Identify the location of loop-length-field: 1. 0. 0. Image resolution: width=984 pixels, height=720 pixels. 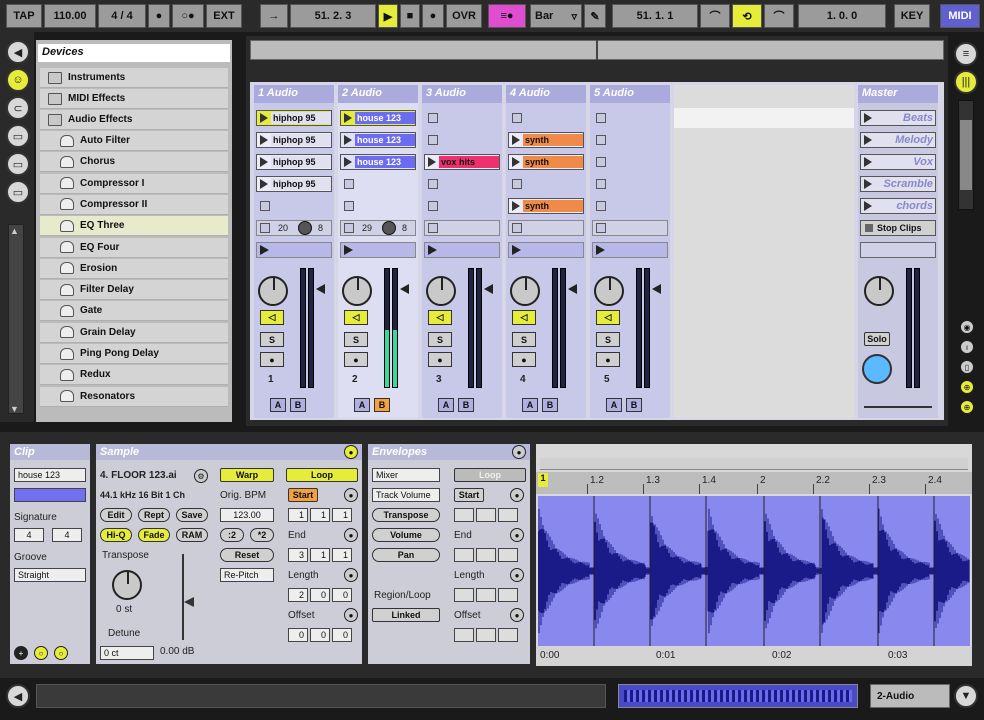
(842, 16).